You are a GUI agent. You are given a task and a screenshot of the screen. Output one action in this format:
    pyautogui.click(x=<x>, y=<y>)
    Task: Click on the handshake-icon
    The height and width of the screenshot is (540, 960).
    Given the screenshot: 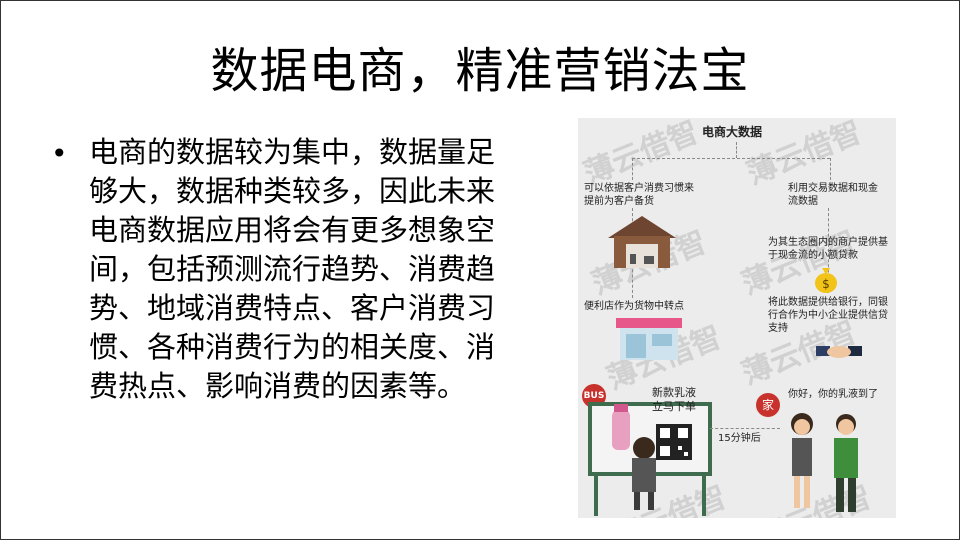 What is the action you would take?
    pyautogui.click(x=839, y=352)
    